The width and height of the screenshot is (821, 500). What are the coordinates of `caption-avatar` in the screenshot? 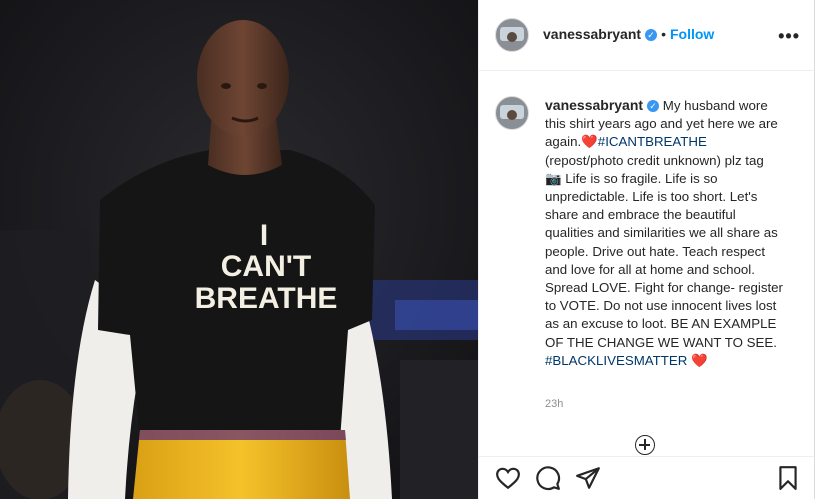 It's located at (512, 113).